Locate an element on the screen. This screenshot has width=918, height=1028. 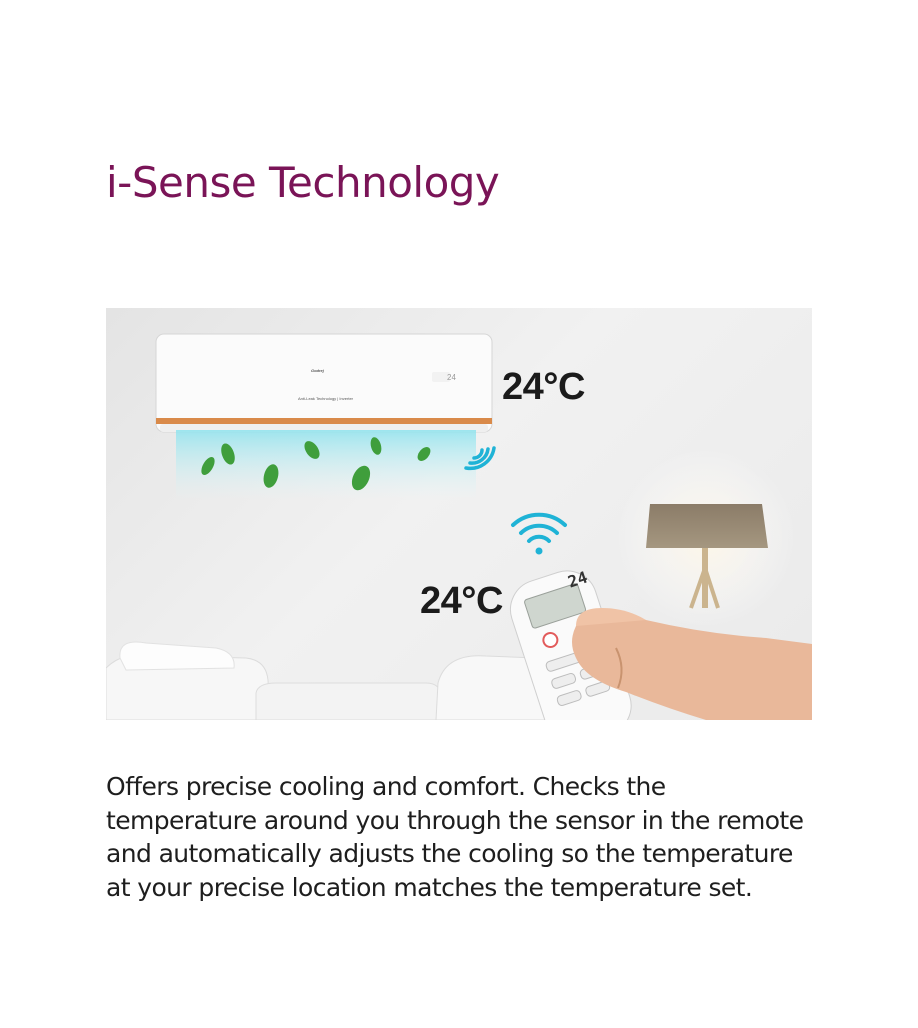
lamp is located at coordinates (706, 538).